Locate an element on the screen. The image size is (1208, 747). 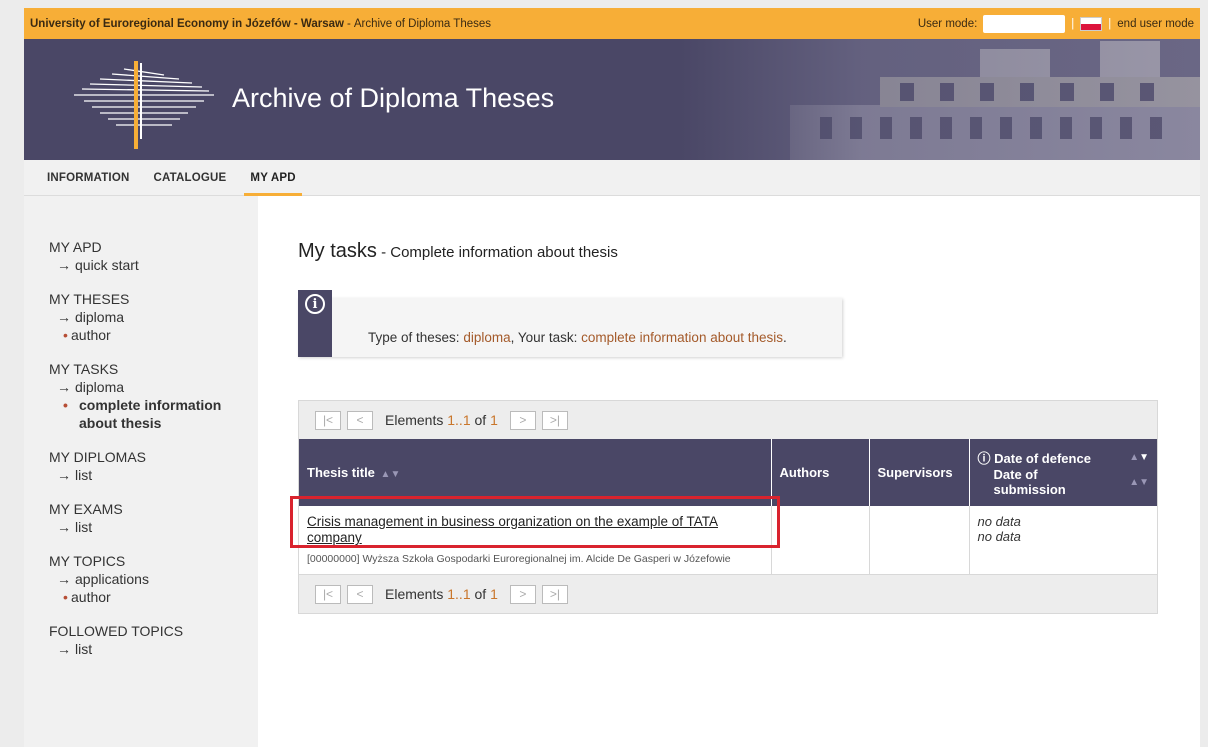
end-user-mode-link: end user mode is located at coordinates (1155, 24).